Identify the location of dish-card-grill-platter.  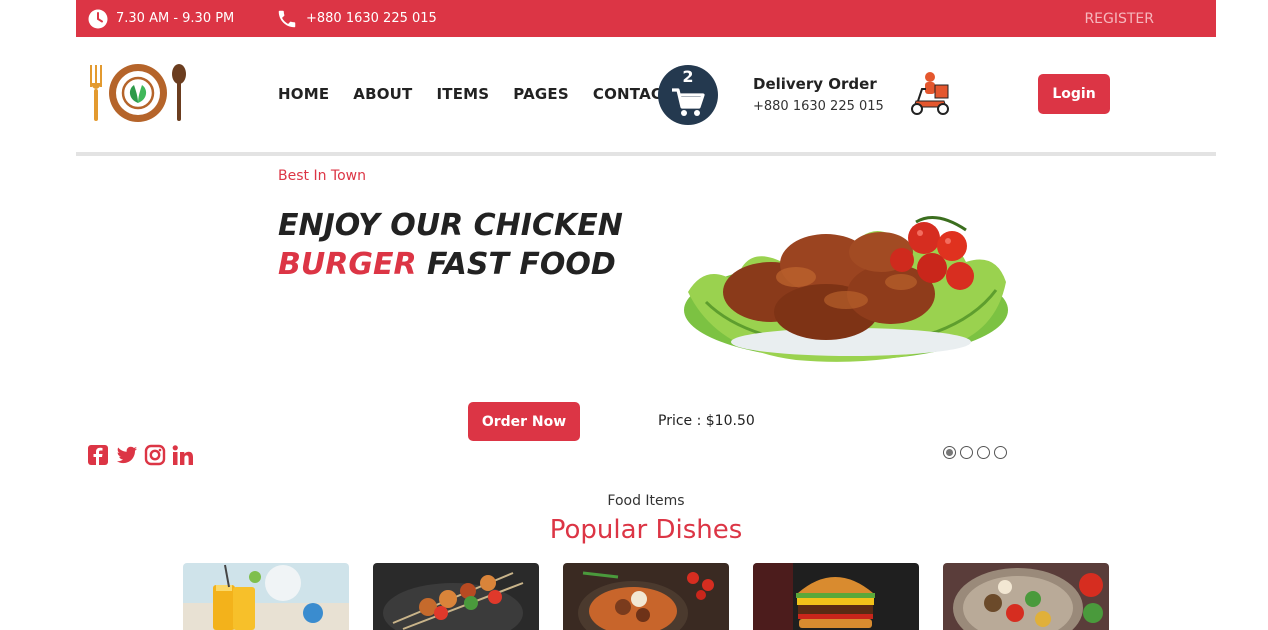
(1026, 596).